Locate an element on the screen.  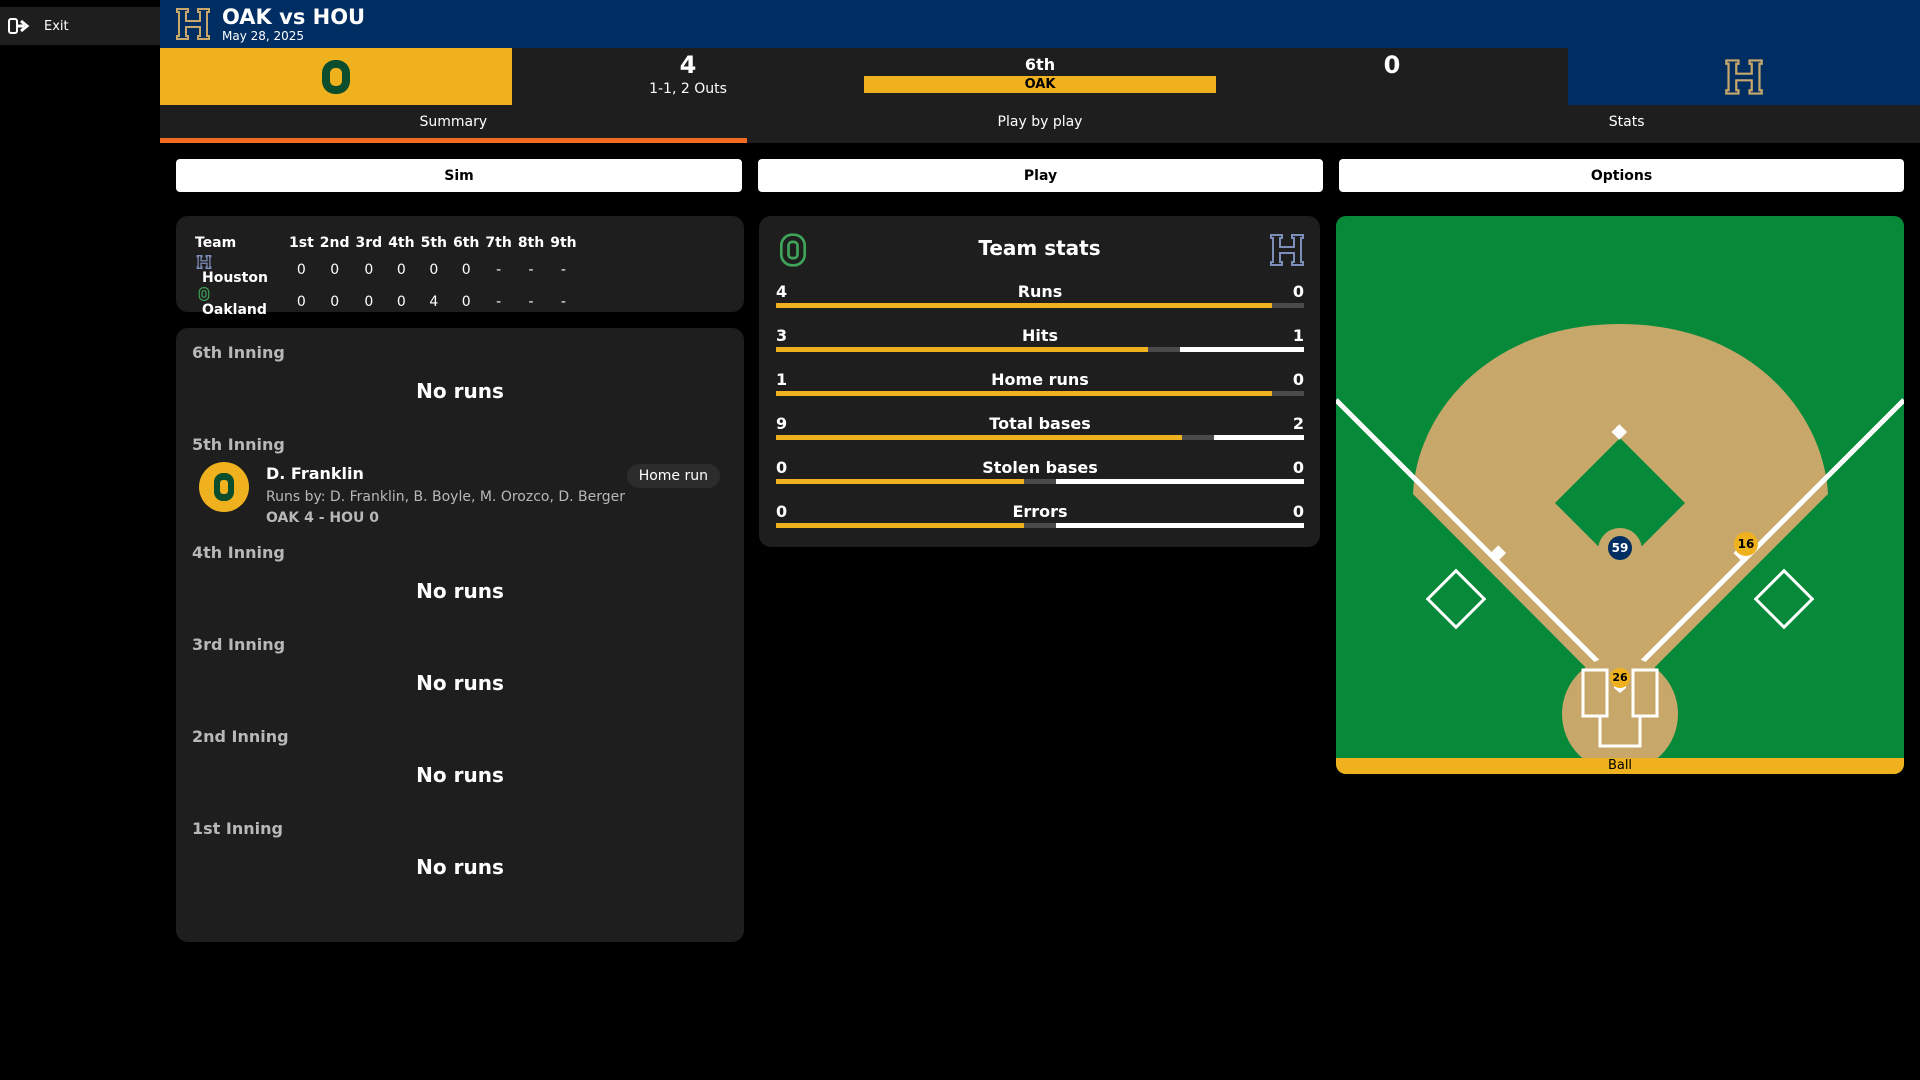
column-header: Team is located at coordinates (216, 243).